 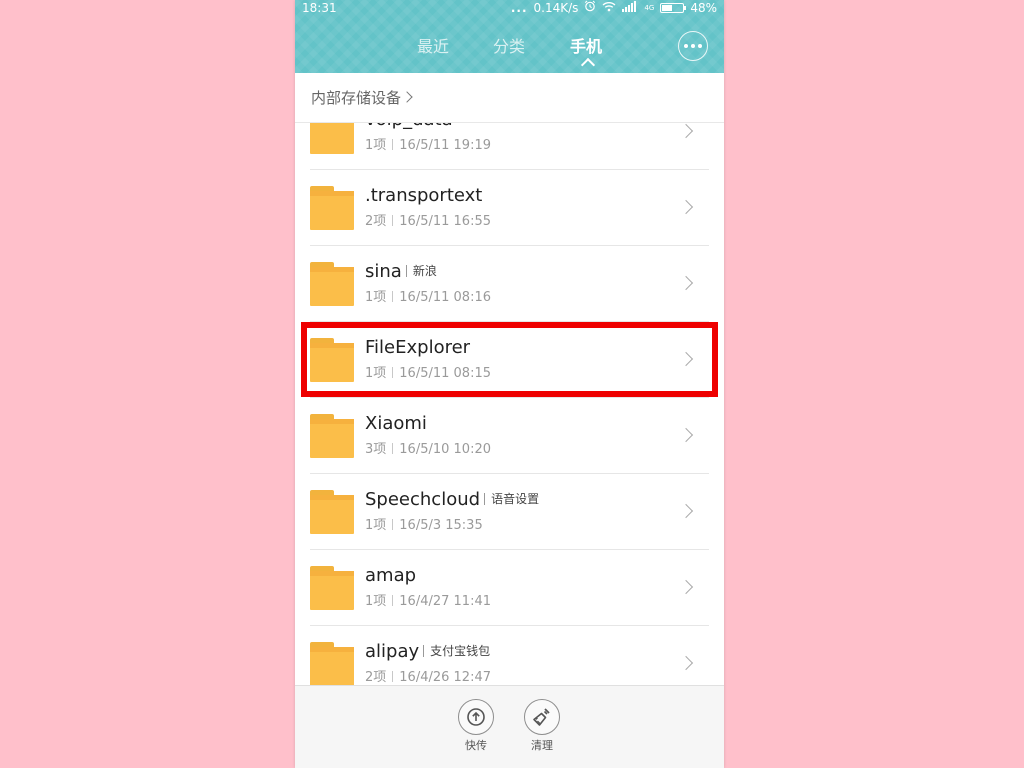 I want to click on network-speed: 0.14K/s, so click(x=556, y=8).